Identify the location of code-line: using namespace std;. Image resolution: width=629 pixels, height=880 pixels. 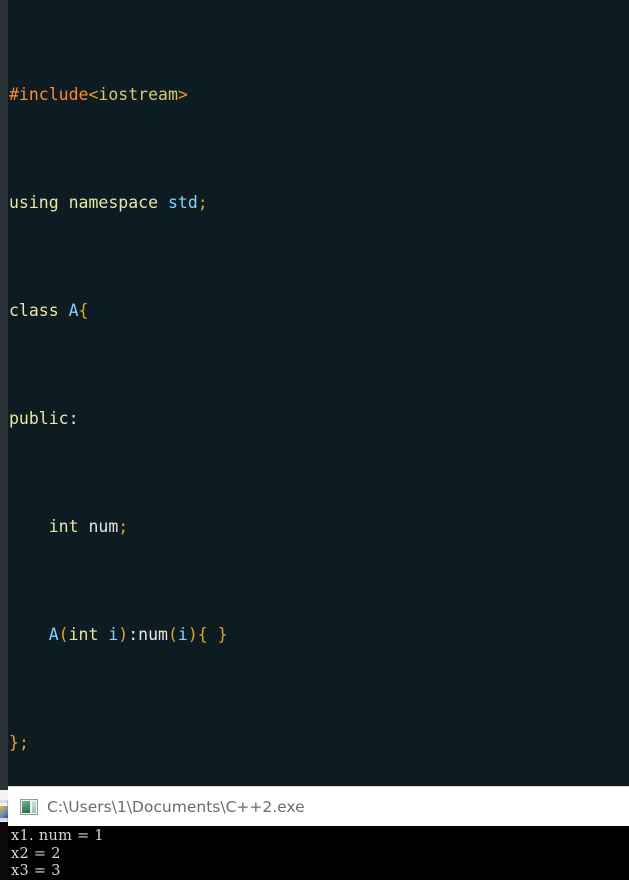
(318, 202).